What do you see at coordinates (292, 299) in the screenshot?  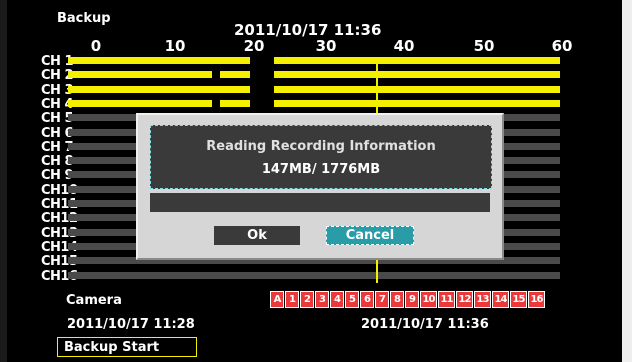 I see `camera-button: 1` at bounding box center [292, 299].